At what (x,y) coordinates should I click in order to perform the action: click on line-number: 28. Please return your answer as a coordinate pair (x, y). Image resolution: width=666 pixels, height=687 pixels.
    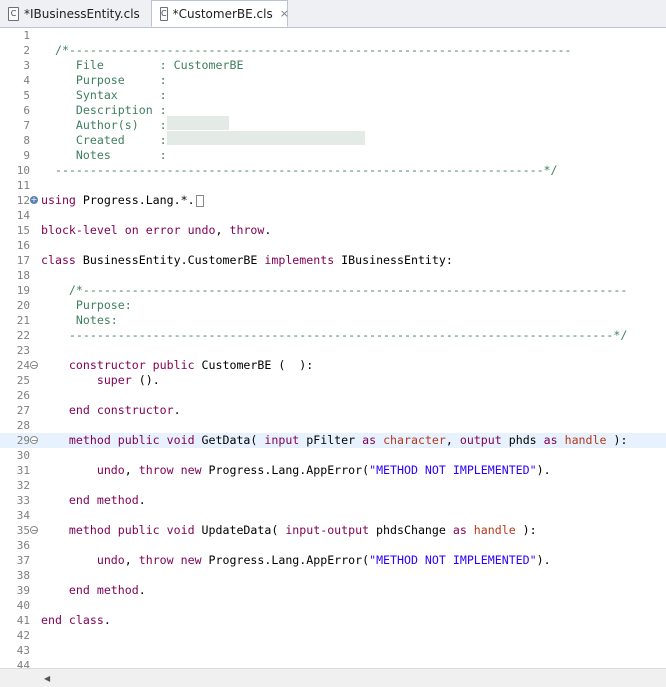
    Looking at the image, I should click on (23, 425).